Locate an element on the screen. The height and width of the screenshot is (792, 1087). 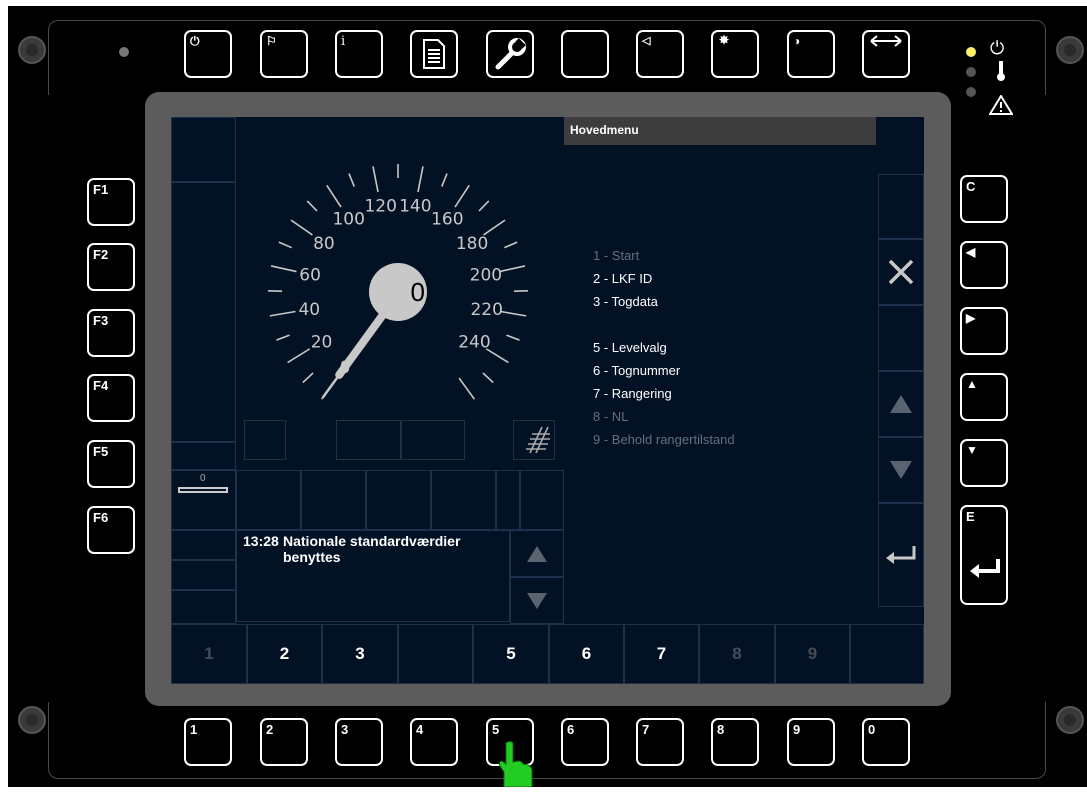
wrench-icon is located at coordinates (510, 54).